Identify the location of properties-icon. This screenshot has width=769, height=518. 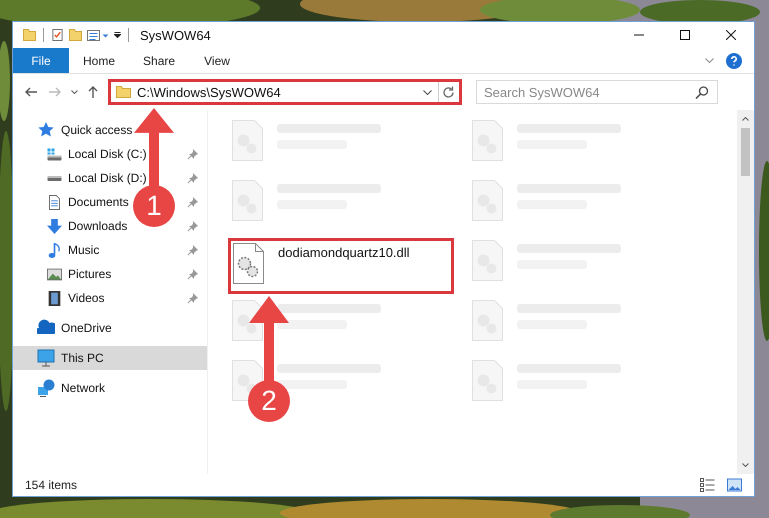
(57, 35).